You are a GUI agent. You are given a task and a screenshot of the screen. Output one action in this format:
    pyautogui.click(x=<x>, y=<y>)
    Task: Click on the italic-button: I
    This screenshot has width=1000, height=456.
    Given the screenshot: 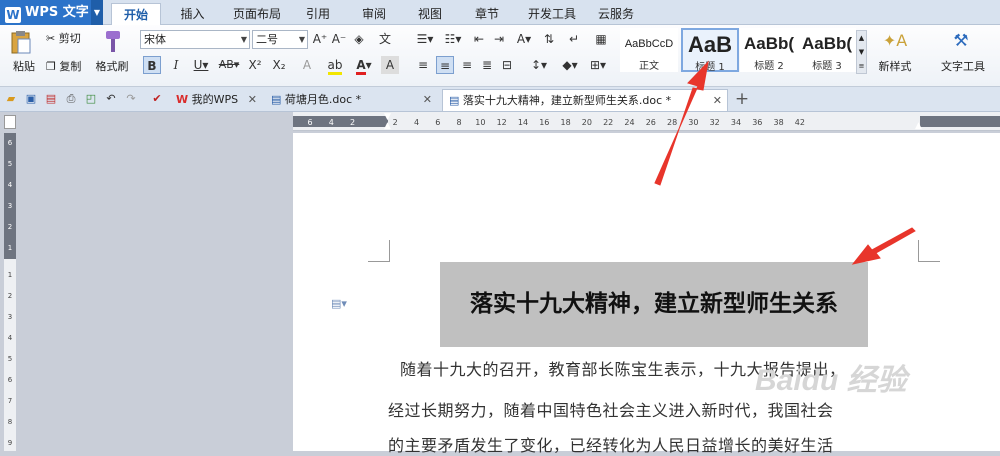 What is the action you would take?
    pyautogui.click(x=176, y=65)
    